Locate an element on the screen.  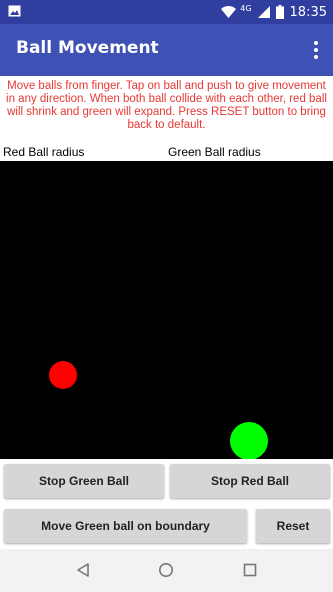
red-ball is located at coordinates (63, 375).